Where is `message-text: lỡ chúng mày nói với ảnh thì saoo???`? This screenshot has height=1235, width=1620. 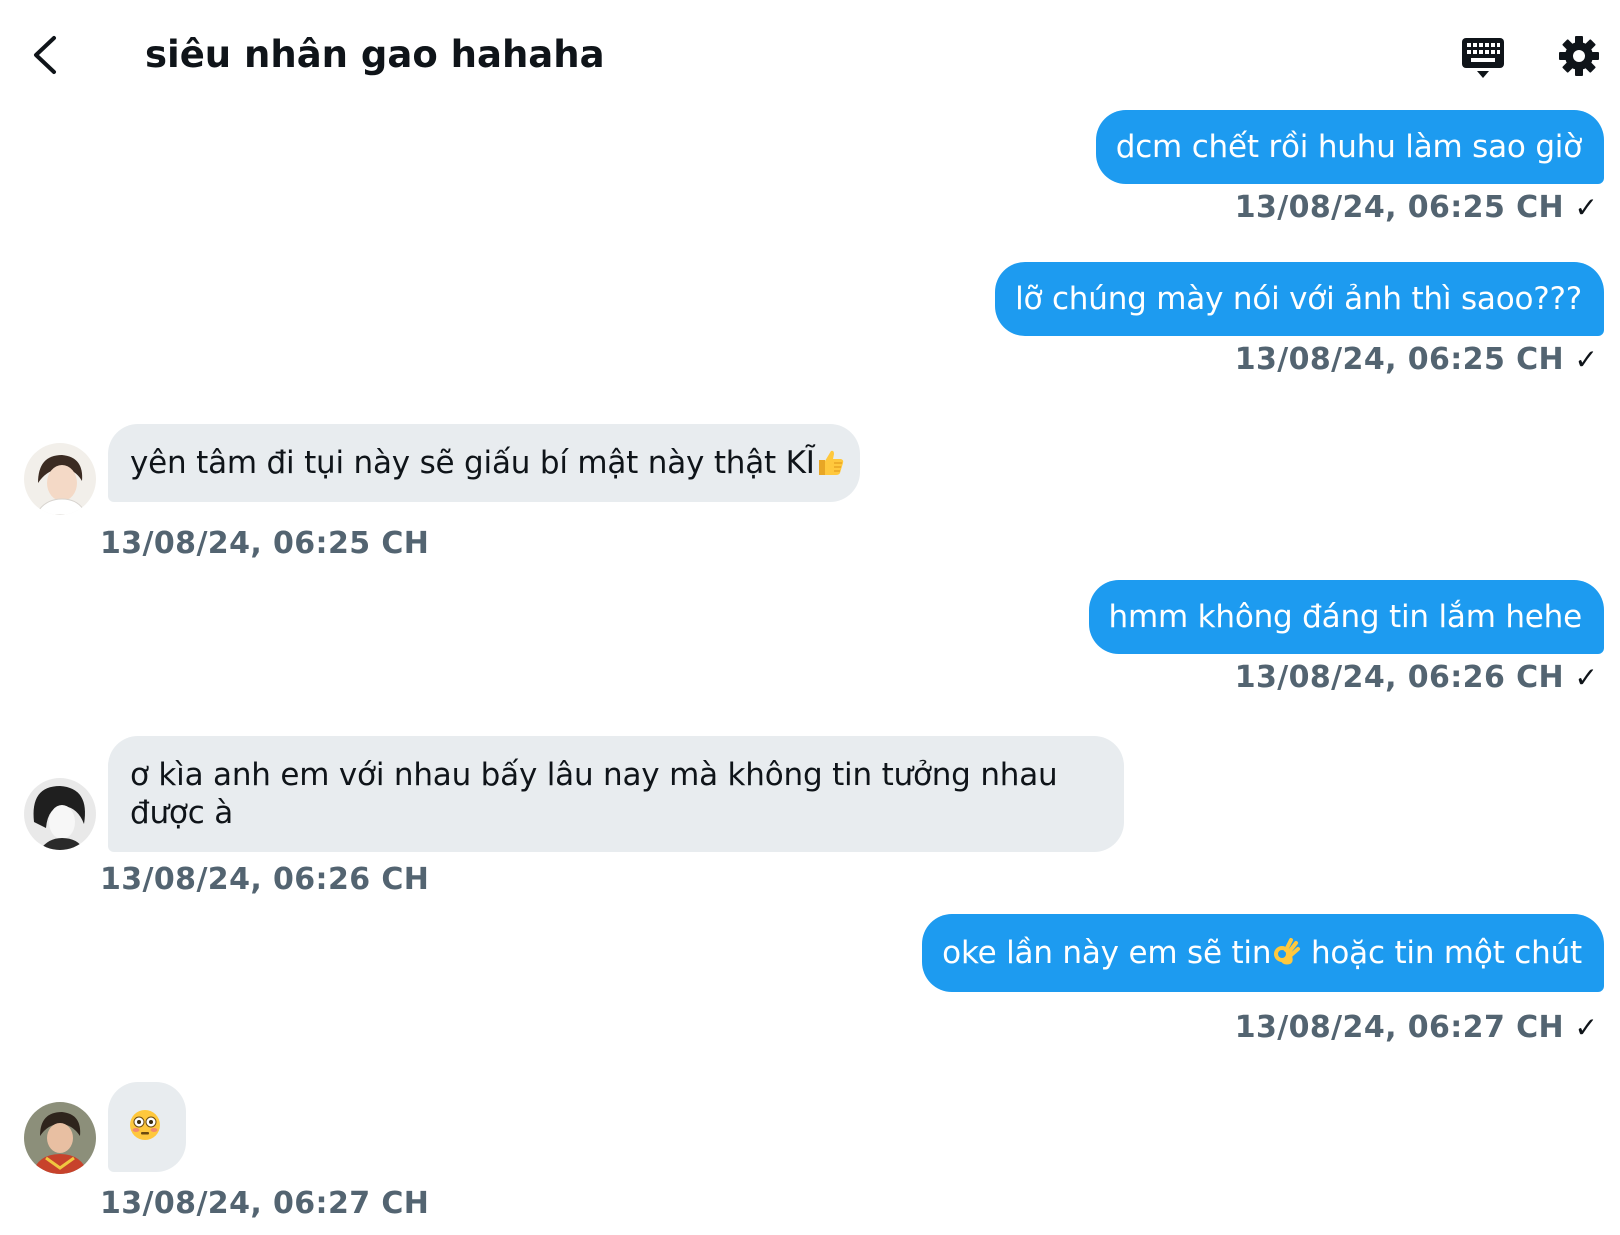 message-text: lỡ chúng mày nói với ảnh thì saoo??? is located at coordinates (1298, 299).